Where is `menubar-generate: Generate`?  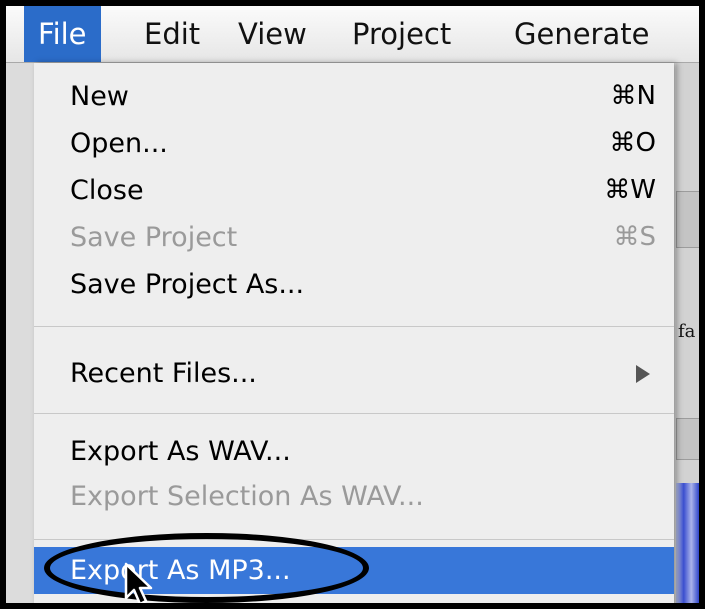 menubar-generate: Generate is located at coordinates (581, 34).